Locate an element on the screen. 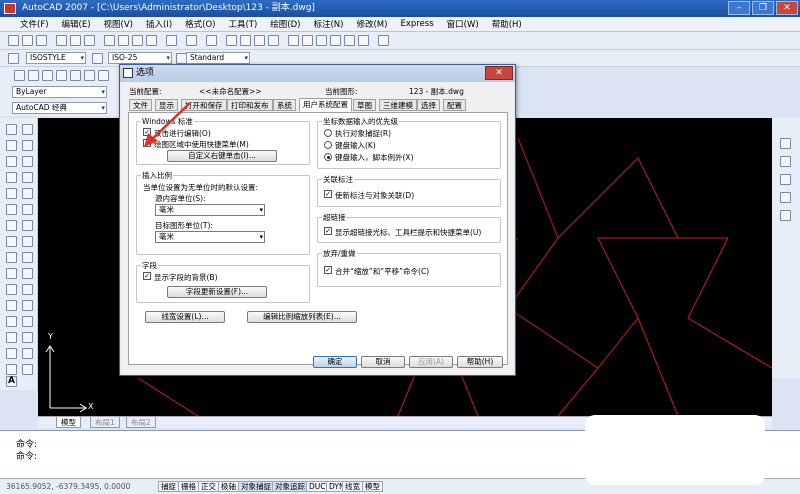 The height and width of the screenshot is (494, 800). undo-icon is located at coordinates (191, 40).